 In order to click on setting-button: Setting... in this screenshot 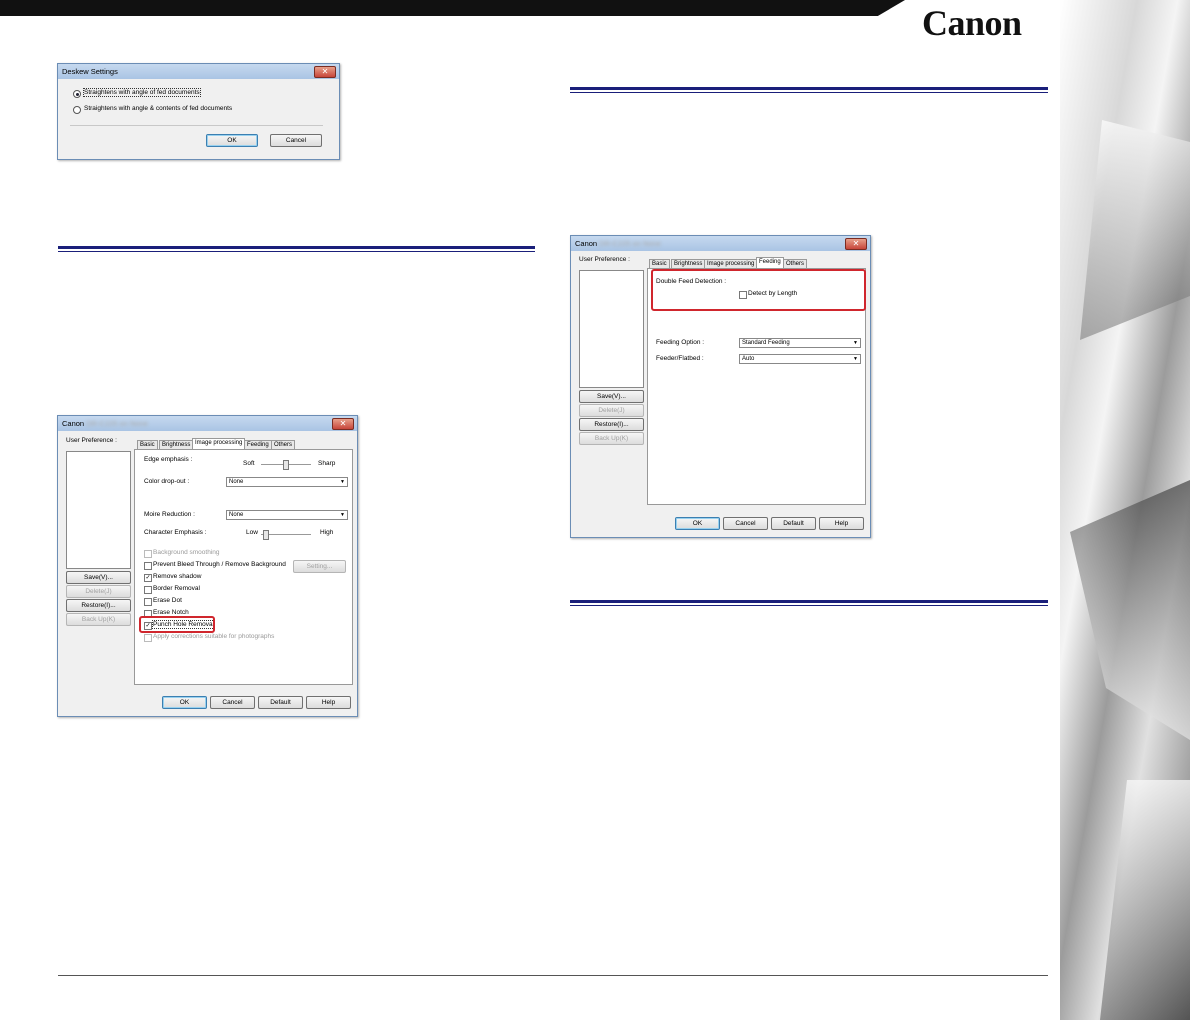, I will do `click(319, 566)`.